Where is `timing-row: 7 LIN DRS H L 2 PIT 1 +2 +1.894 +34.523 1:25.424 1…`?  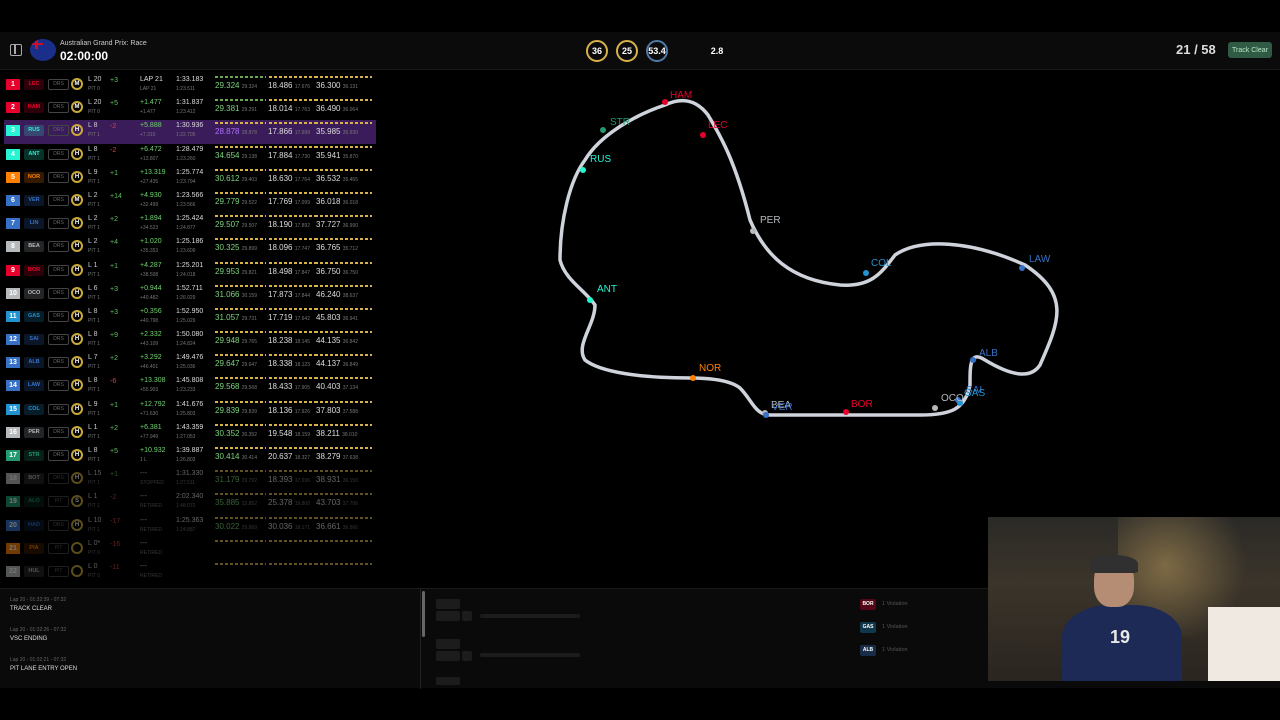 timing-row: 7 LIN DRS H L 2 PIT 1 +2 +1.894 +34.523 1:25.424 1… is located at coordinates (190, 224).